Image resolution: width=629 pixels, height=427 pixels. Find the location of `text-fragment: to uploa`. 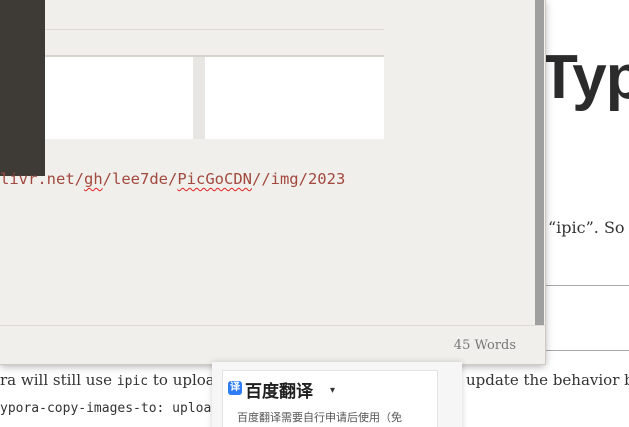

text-fragment: to uploa is located at coordinates (181, 380).